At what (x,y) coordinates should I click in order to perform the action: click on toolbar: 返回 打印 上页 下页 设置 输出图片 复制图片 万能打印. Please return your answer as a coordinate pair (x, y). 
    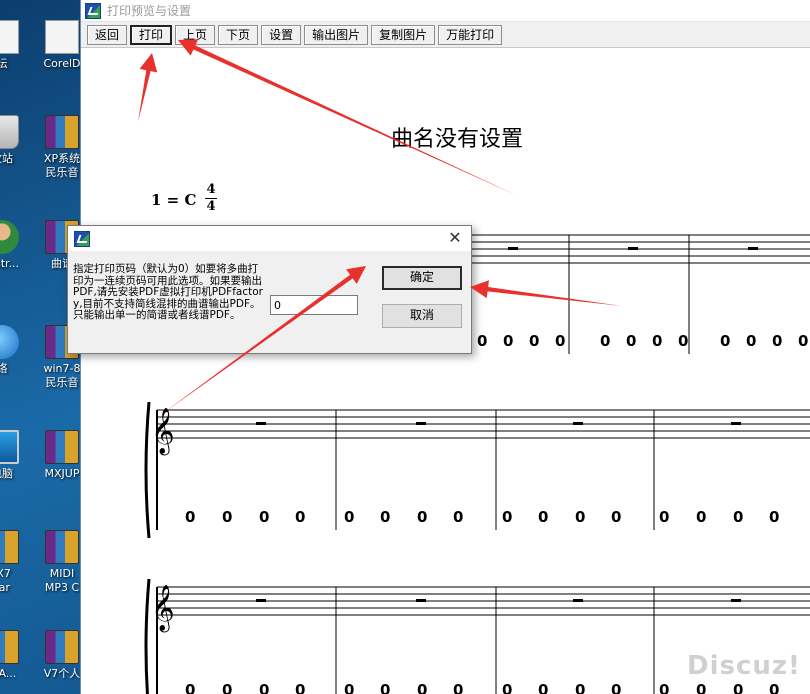
    Looking at the image, I should click on (445, 35).